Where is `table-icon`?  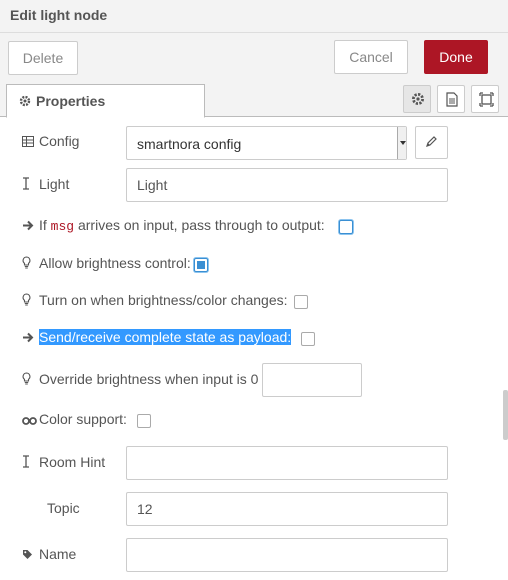
table-icon is located at coordinates (29, 142).